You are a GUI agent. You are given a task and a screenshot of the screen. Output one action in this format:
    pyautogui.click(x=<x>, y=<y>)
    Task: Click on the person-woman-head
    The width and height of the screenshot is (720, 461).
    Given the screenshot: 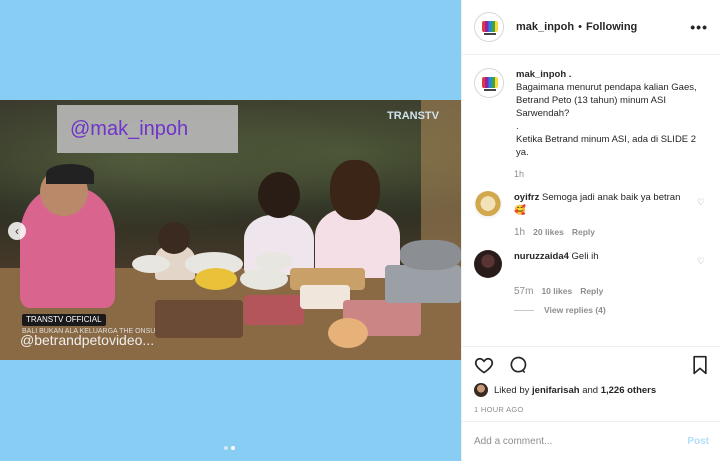 What is the action you would take?
    pyautogui.click(x=355, y=190)
    